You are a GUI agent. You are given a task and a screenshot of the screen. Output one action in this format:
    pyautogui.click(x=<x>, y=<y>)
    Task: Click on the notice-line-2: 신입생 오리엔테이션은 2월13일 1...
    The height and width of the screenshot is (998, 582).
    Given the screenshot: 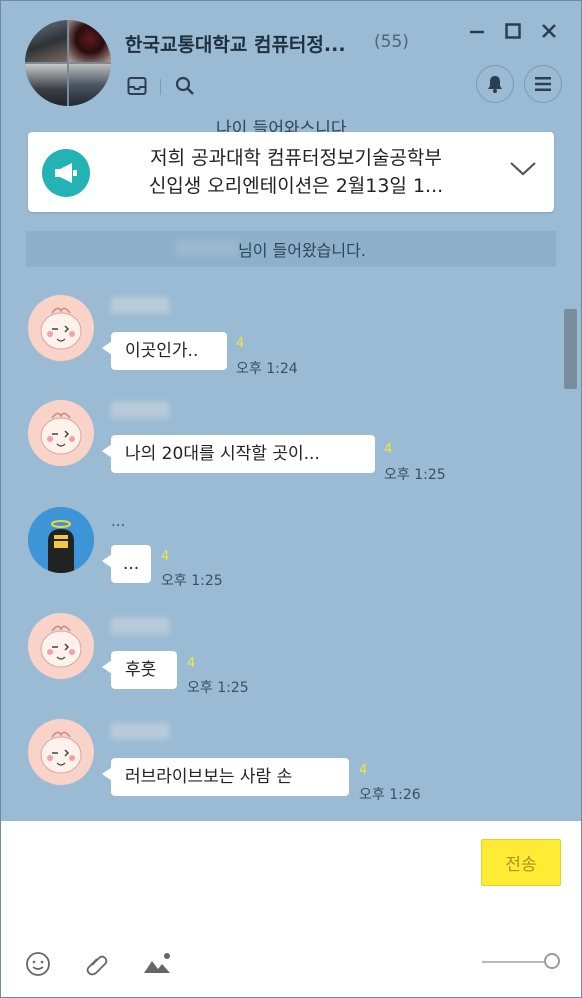 What is the action you would take?
    pyautogui.click(x=296, y=186)
    